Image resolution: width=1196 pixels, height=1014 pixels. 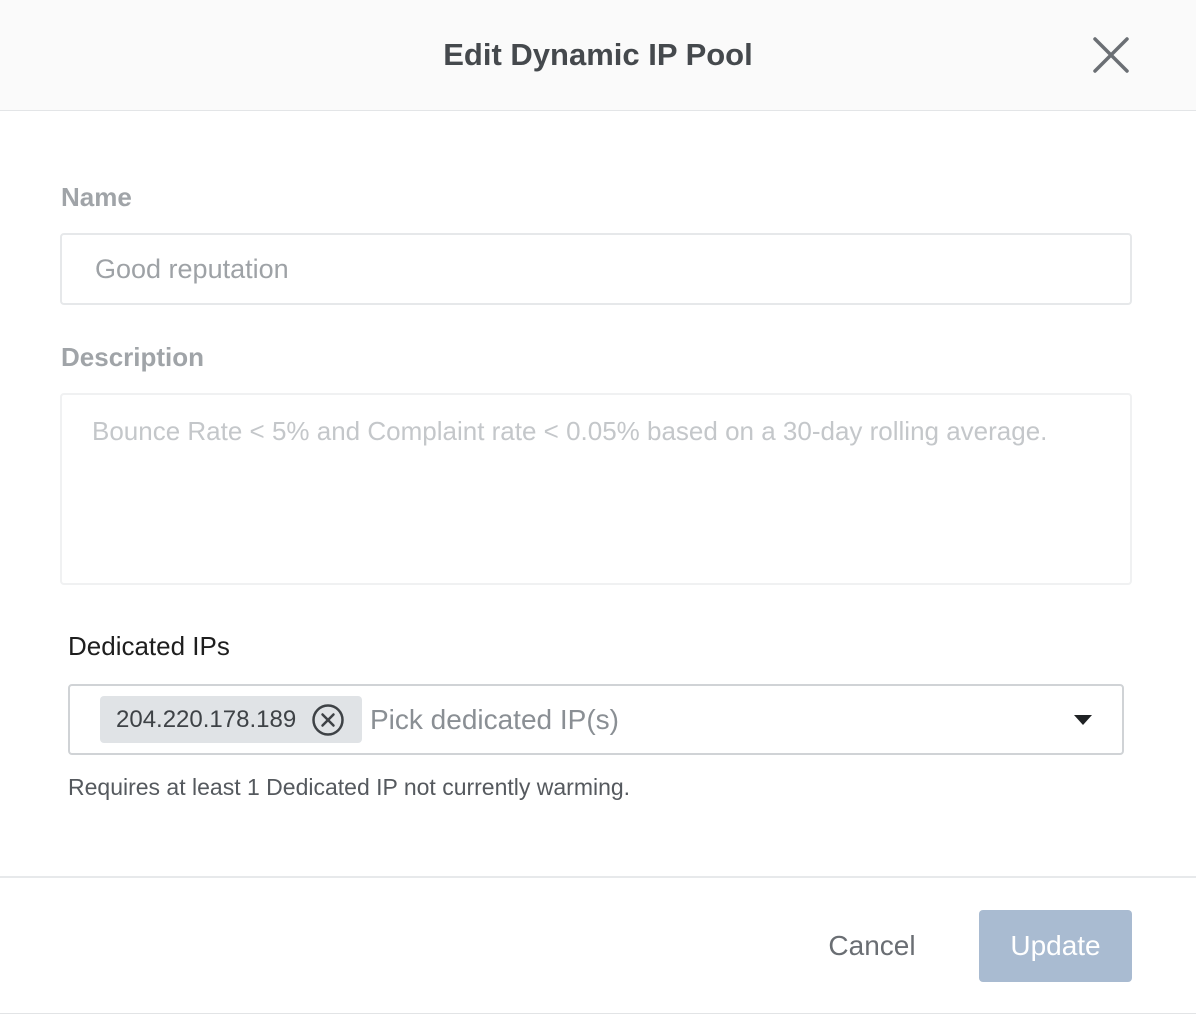 What do you see at coordinates (596, 269) in the screenshot?
I see `name-input` at bounding box center [596, 269].